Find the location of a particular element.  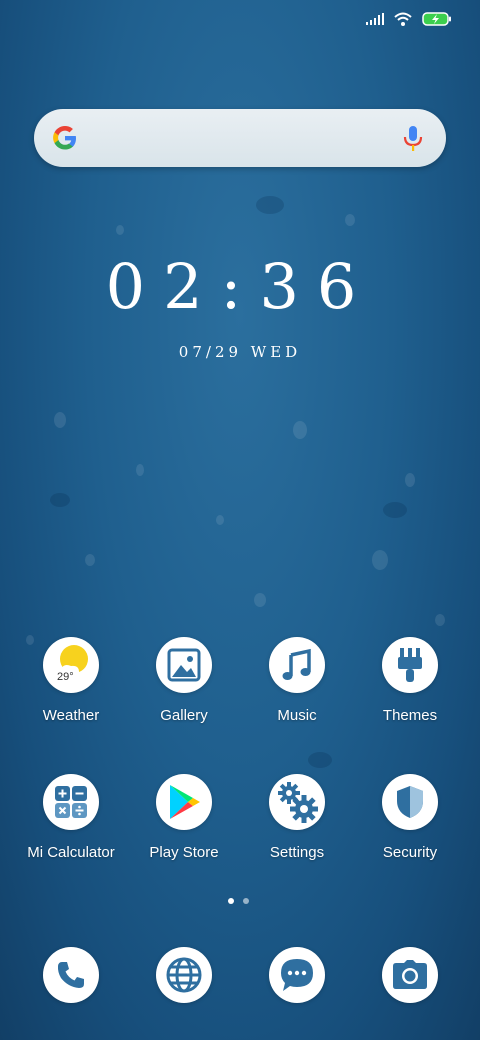

app-settings: Settings is located at coordinates (297, 817).